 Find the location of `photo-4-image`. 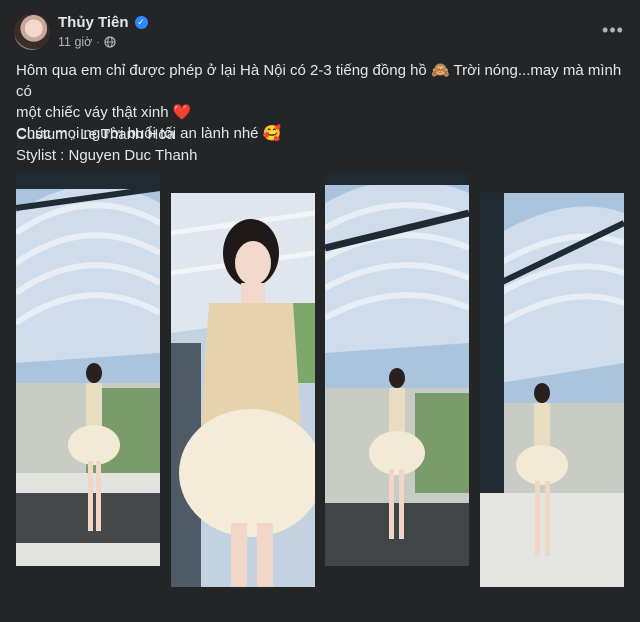

photo-4-image is located at coordinates (552, 390).